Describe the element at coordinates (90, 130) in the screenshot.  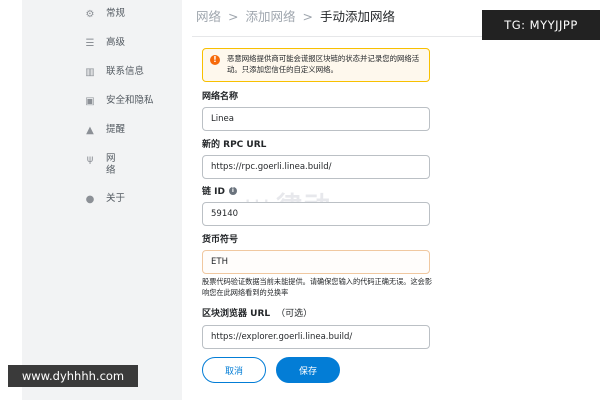
I see `bell-icon: ▲` at that location.